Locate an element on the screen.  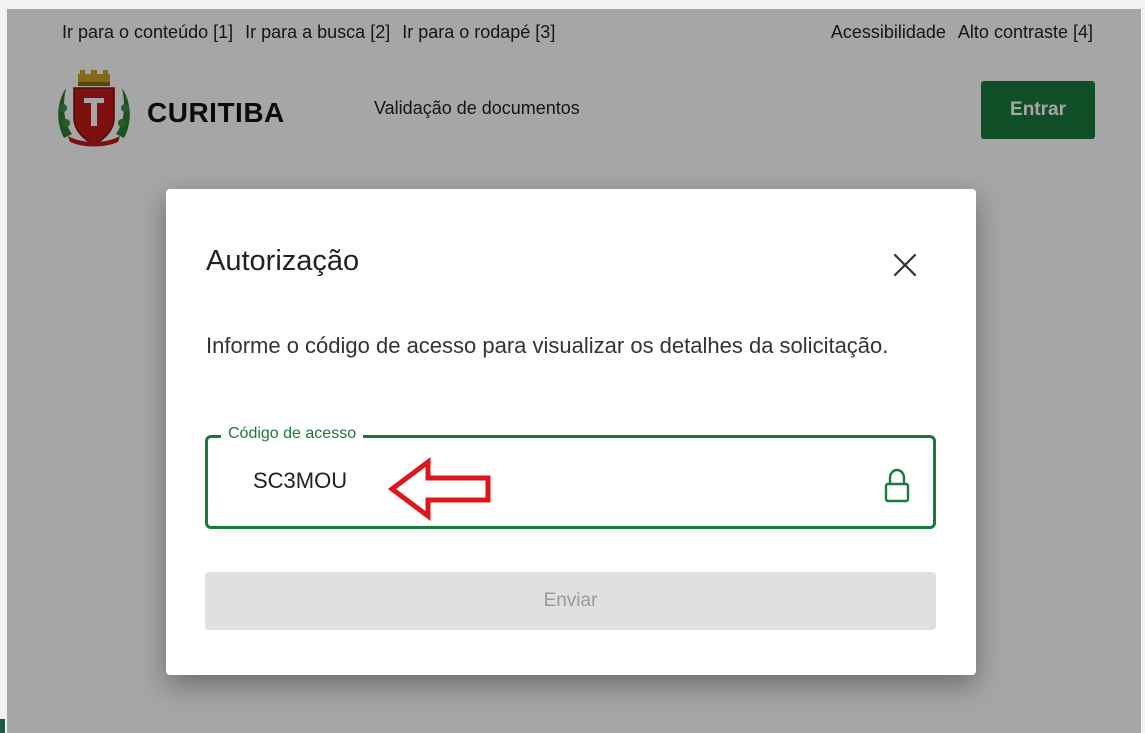
close-button is located at coordinates (905, 265).